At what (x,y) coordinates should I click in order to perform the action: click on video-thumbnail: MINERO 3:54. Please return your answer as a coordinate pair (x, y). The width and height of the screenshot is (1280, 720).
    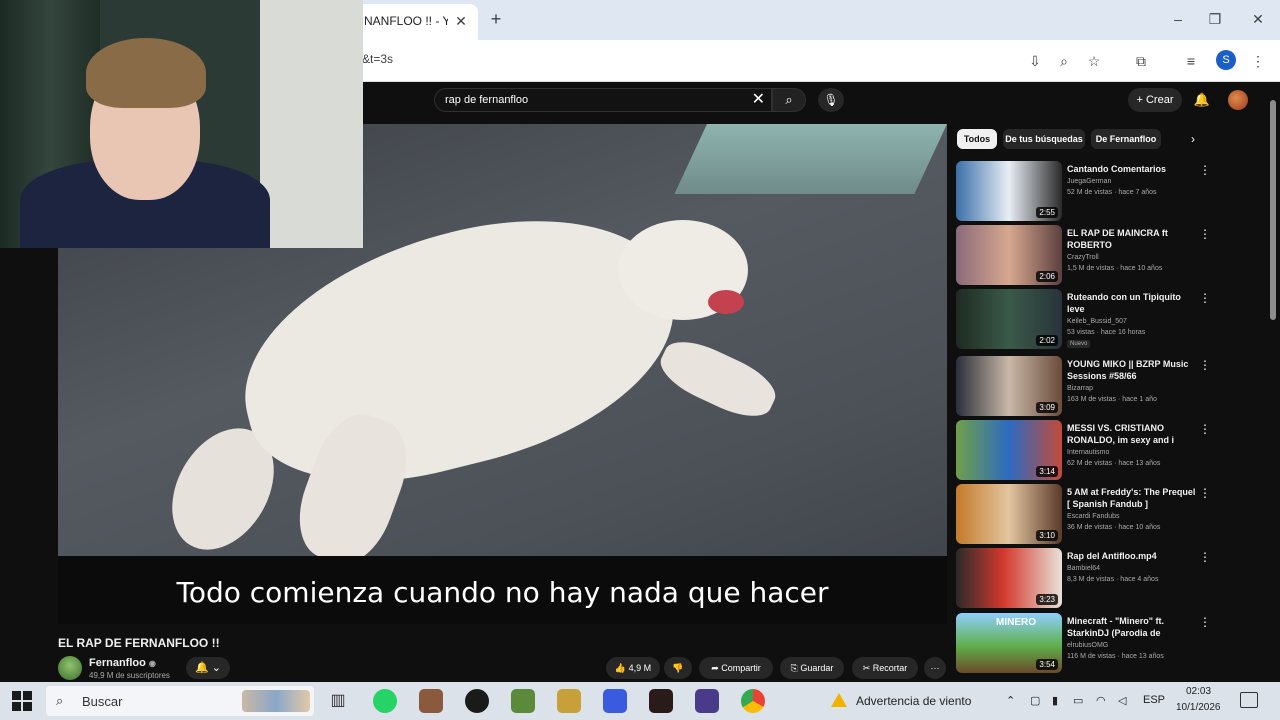
    Looking at the image, I should click on (1009, 643).